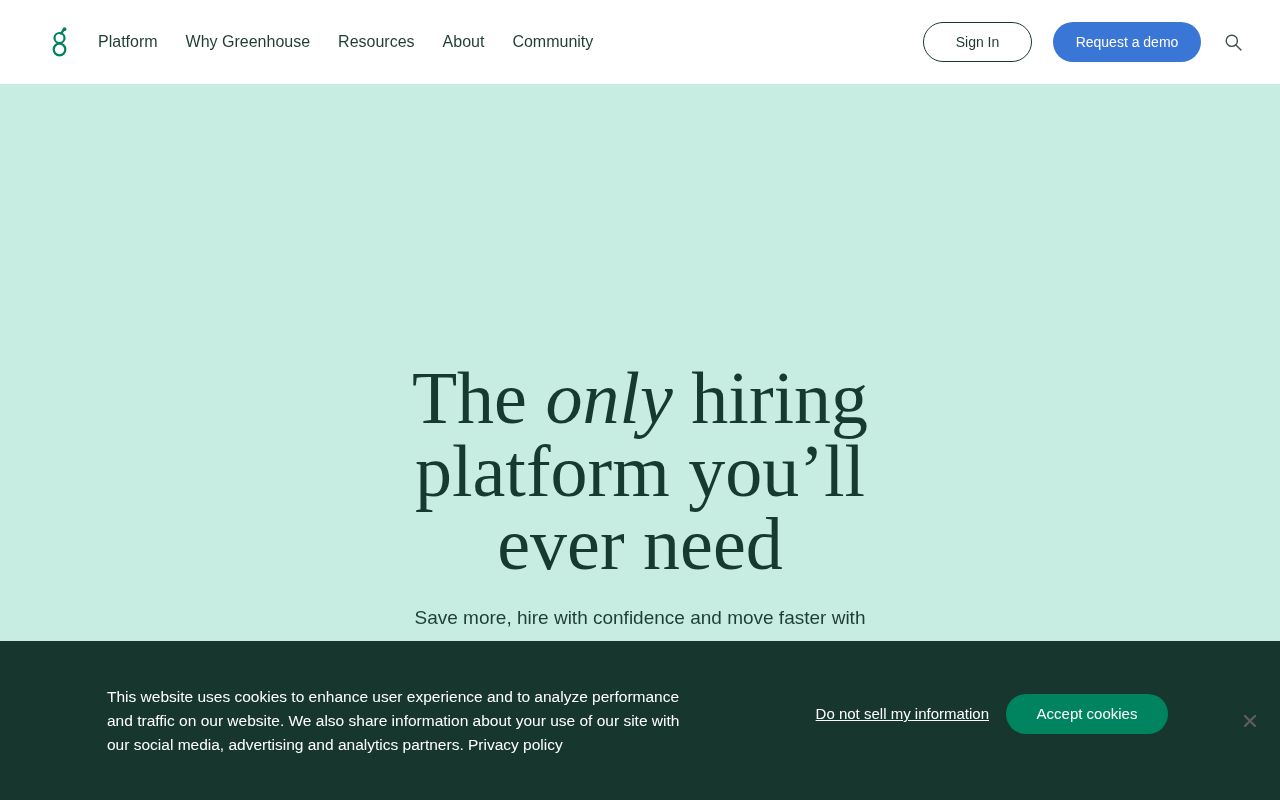 Image resolution: width=1280 pixels, height=800 pixels. What do you see at coordinates (60, 42) in the screenshot?
I see `logo-icon` at bounding box center [60, 42].